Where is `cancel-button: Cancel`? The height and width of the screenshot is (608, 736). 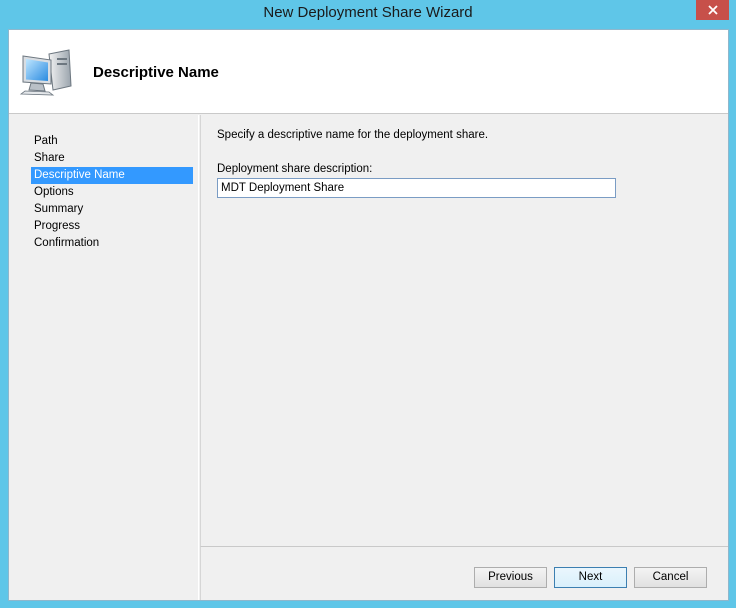 cancel-button: Cancel is located at coordinates (670, 577).